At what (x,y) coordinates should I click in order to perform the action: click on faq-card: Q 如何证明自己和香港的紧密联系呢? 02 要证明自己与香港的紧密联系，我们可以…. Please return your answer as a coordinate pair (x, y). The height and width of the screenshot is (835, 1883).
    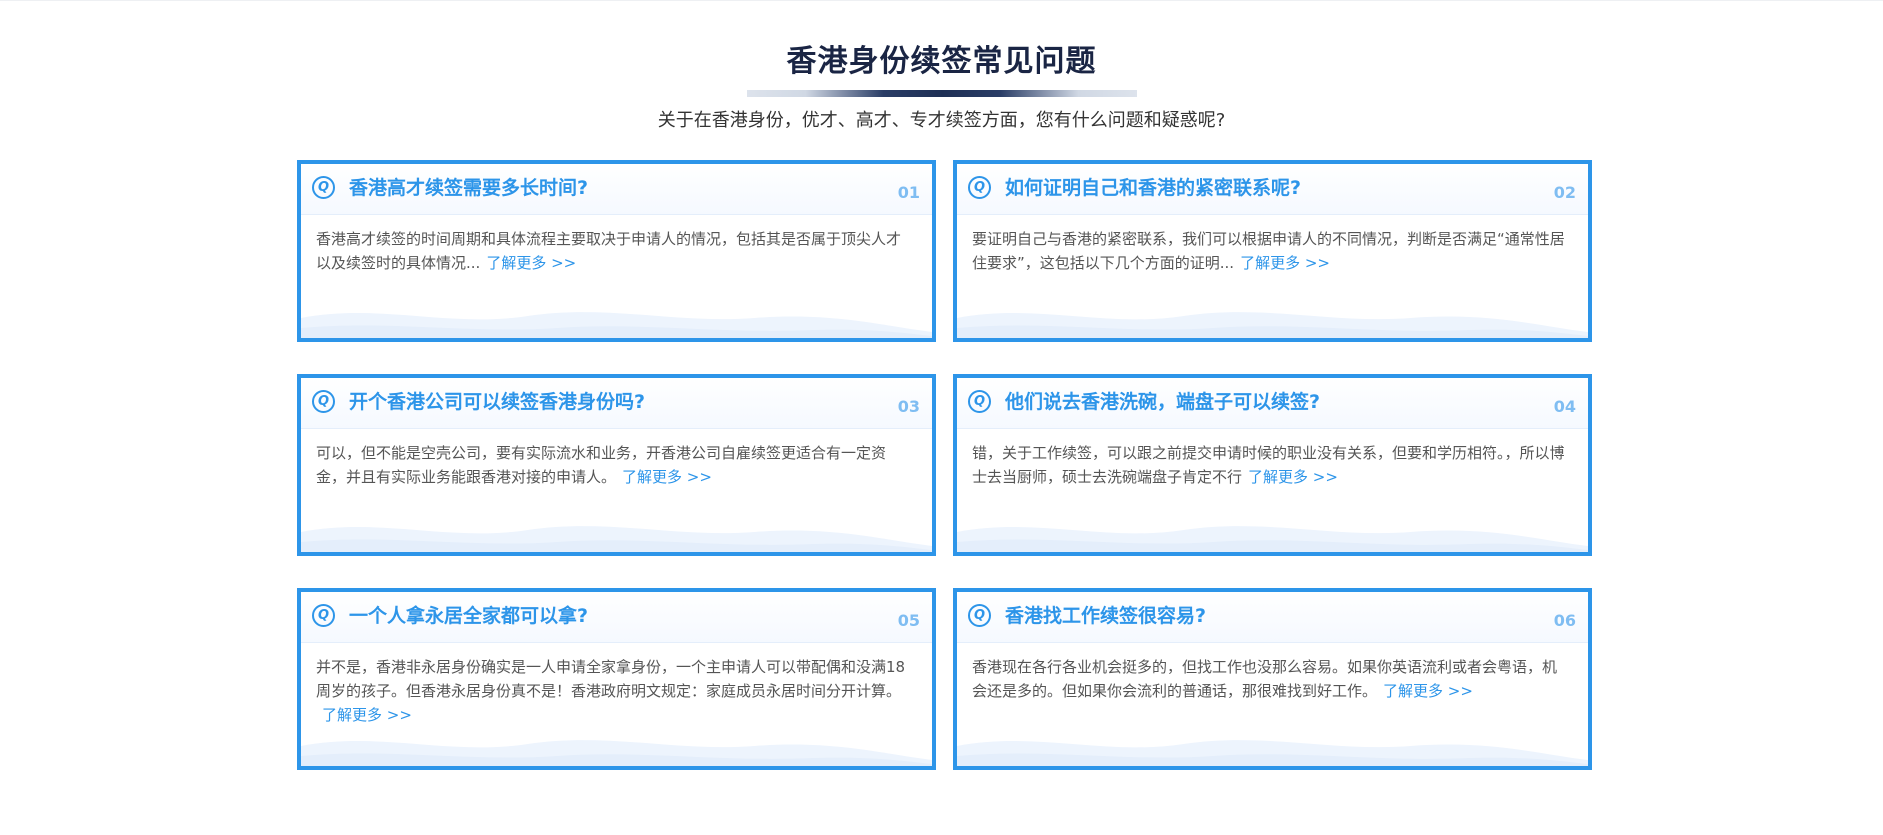
    Looking at the image, I should click on (1272, 251).